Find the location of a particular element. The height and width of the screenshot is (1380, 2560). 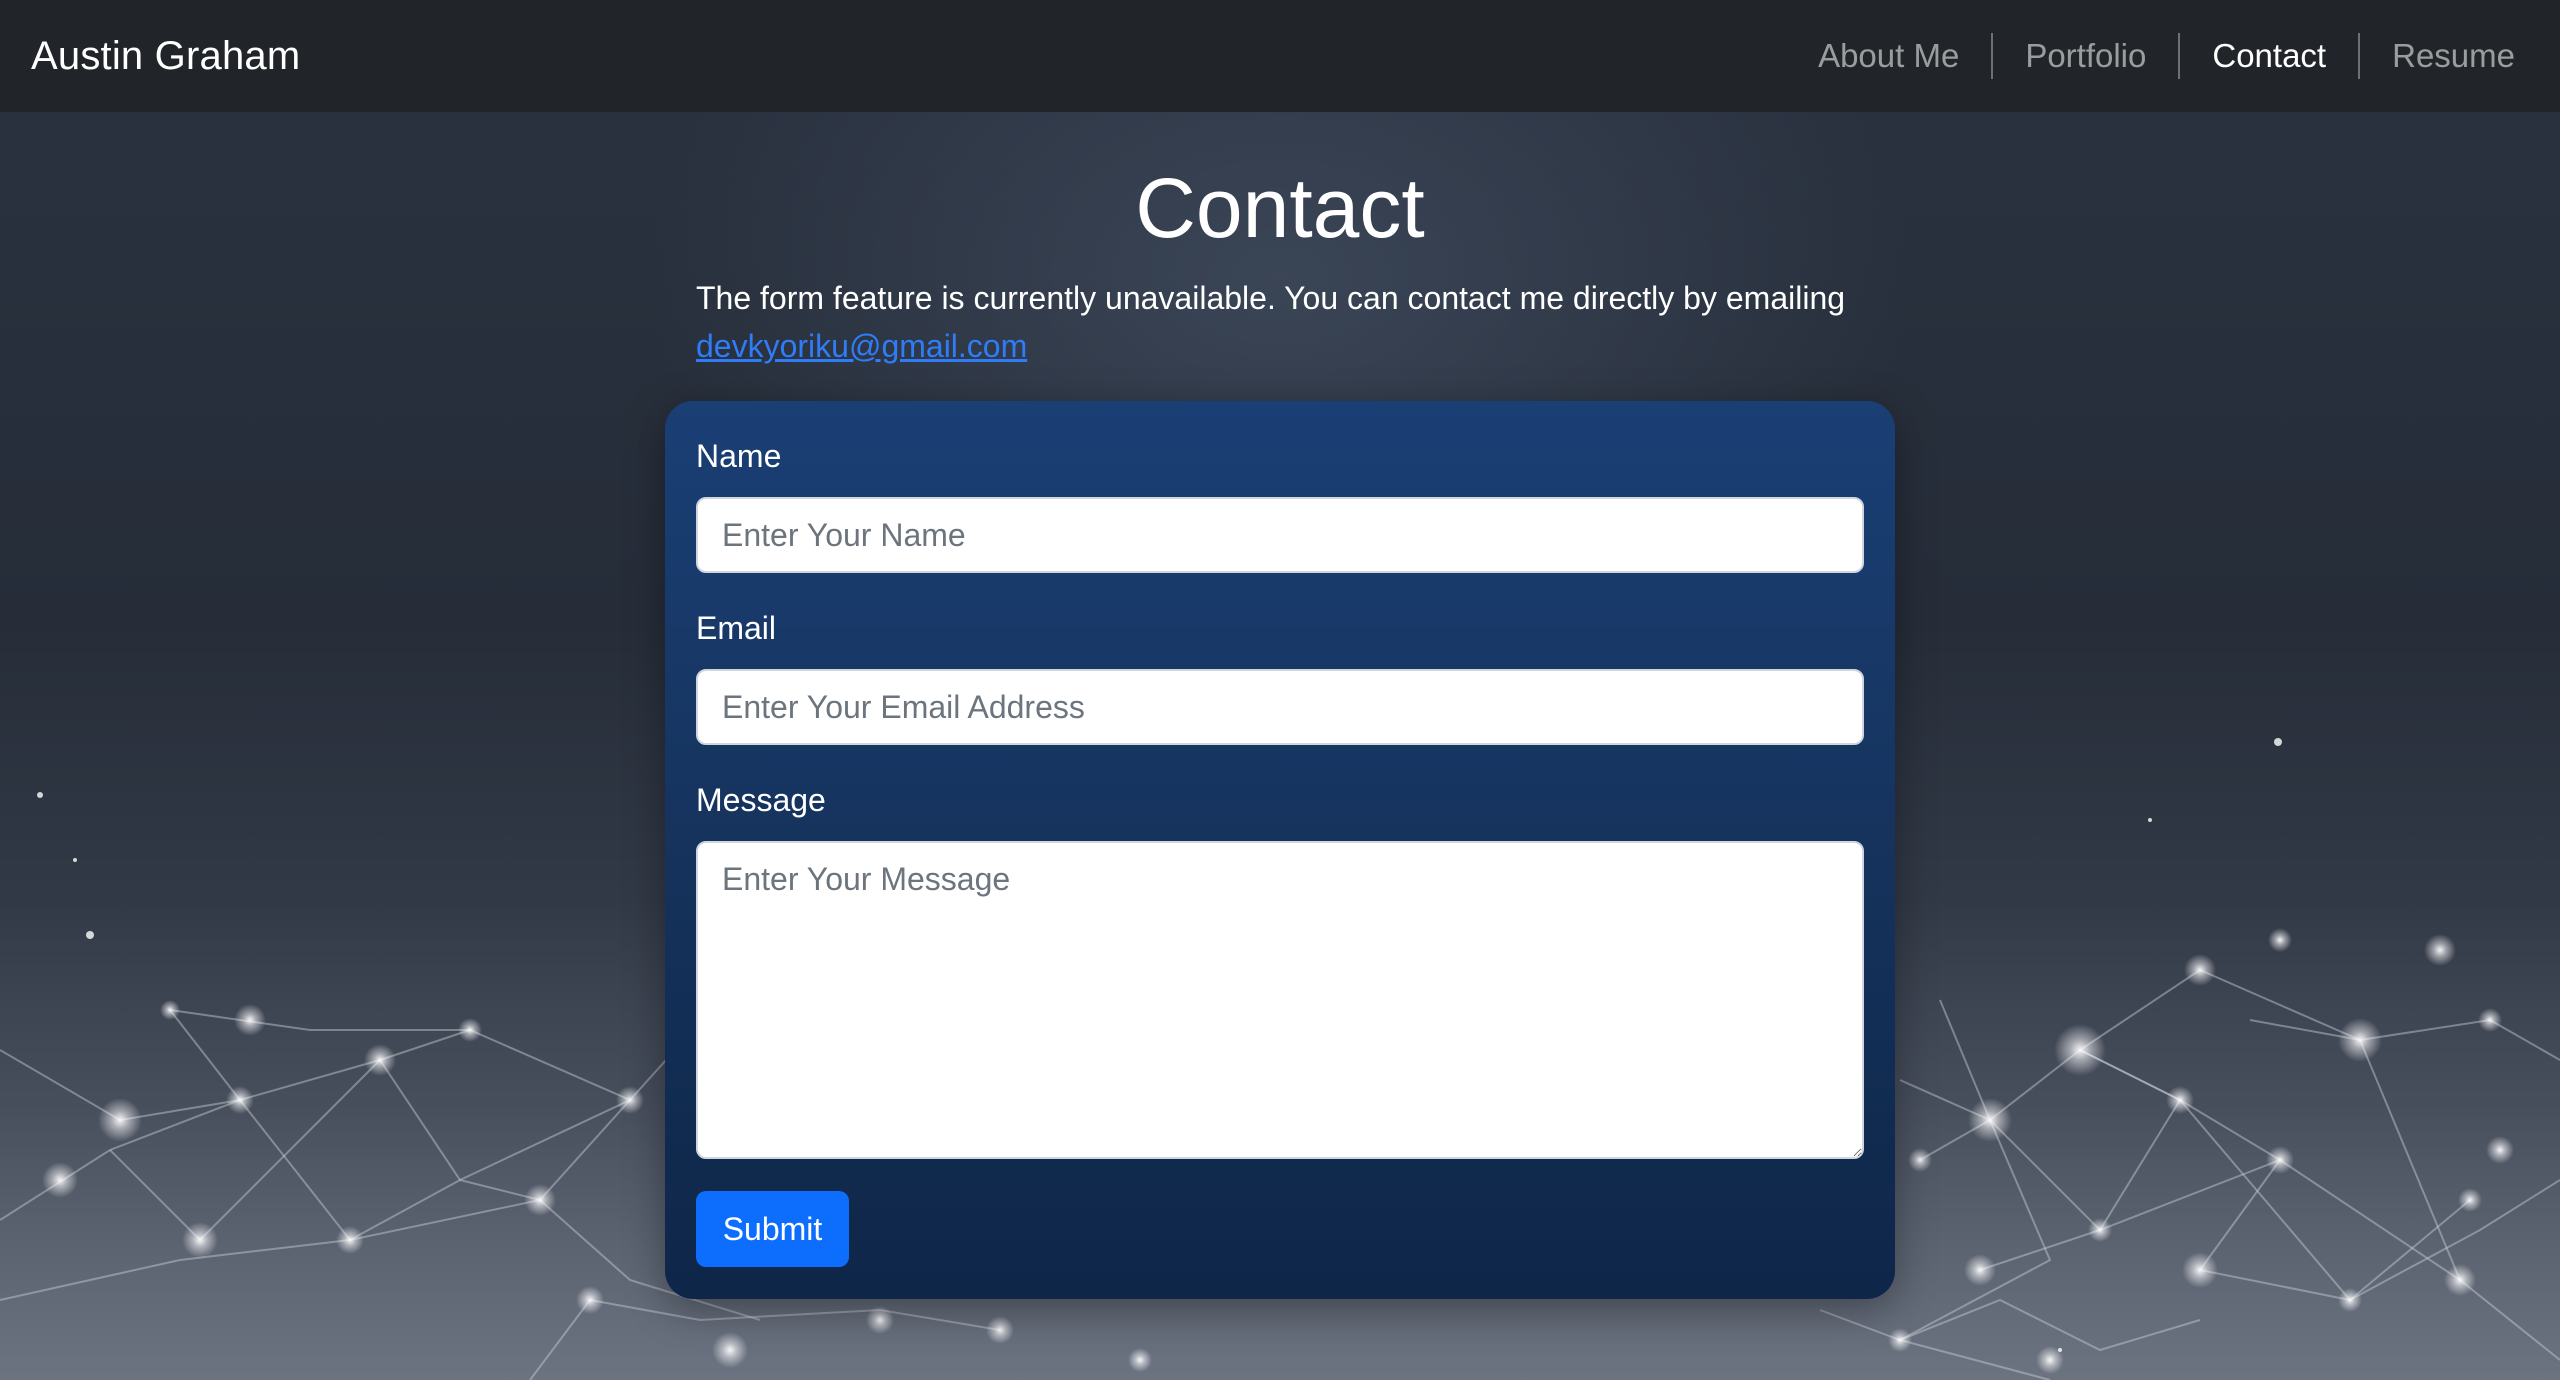

name-label: Name is located at coordinates (739, 456).